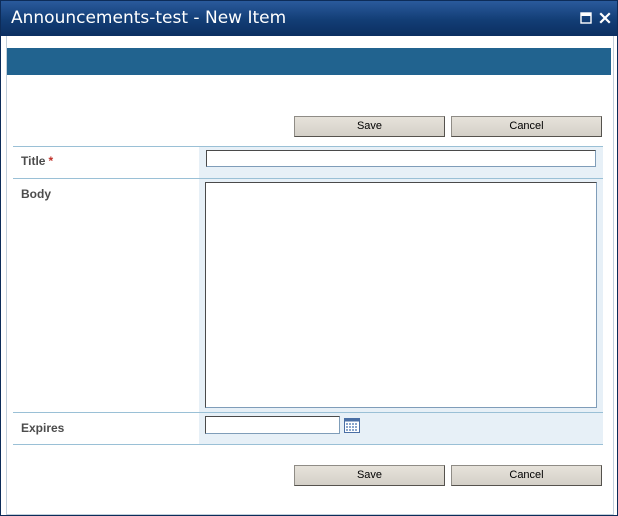  What do you see at coordinates (401, 158) in the screenshot?
I see `title-input` at bounding box center [401, 158].